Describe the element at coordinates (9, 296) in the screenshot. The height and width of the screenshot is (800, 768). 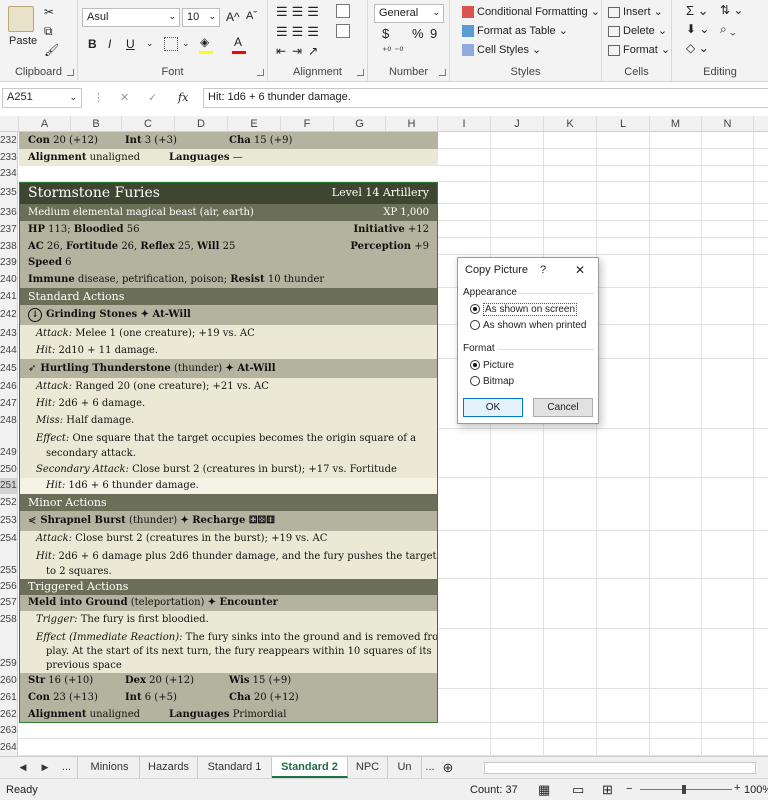
I see `row-header: 241` at that location.